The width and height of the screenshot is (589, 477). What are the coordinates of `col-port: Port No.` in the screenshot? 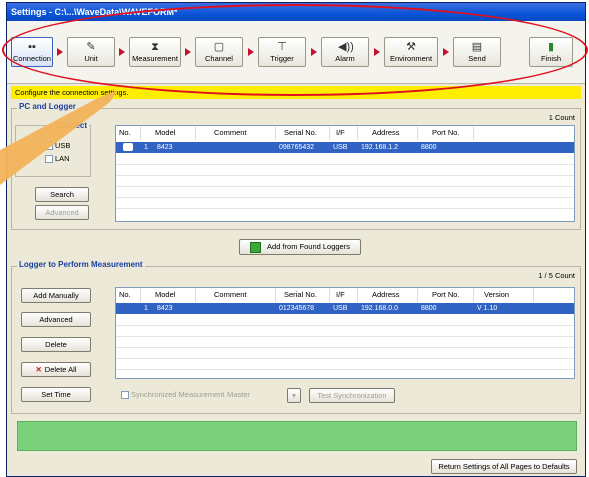 It's located at (446, 133).